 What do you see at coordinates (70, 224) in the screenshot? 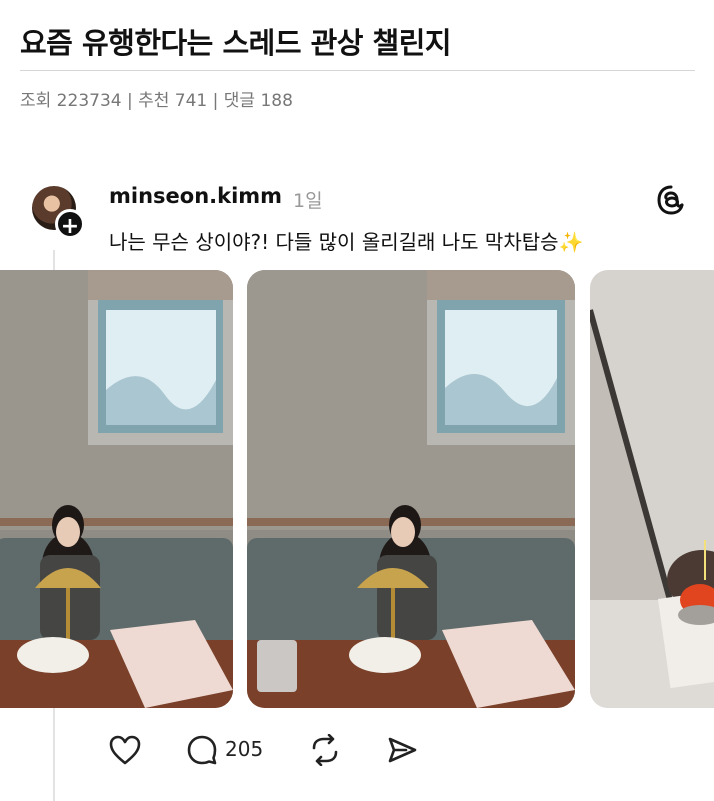
I see `follow-plus-icon: +` at bounding box center [70, 224].